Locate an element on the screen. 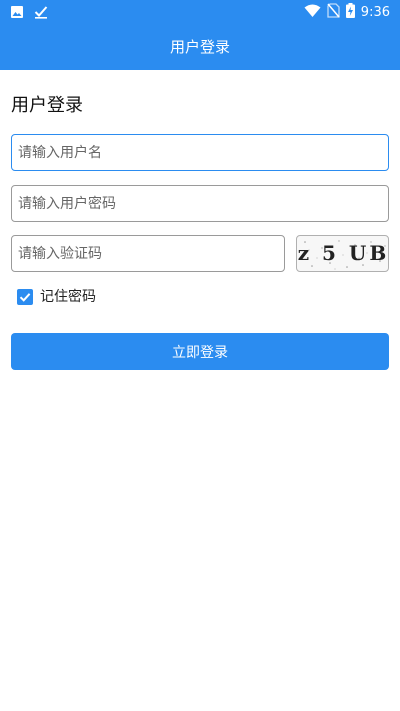 The width and height of the screenshot is (400, 711). captcha-image: z 5 UB is located at coordinates (342, 253).